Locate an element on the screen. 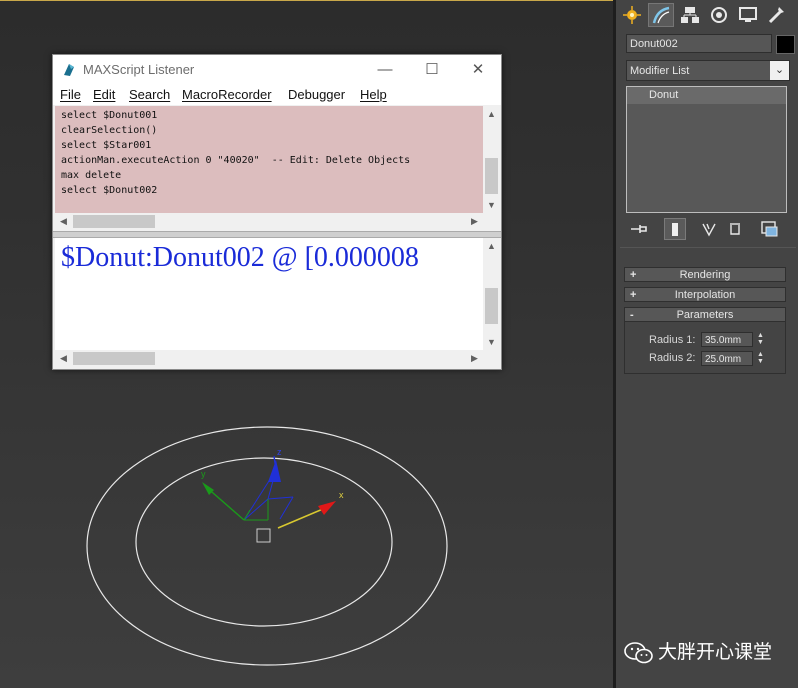 Image resolution: width=798 pixels, height=688 pixels. modify-icon is located at coordinates (661, 15).